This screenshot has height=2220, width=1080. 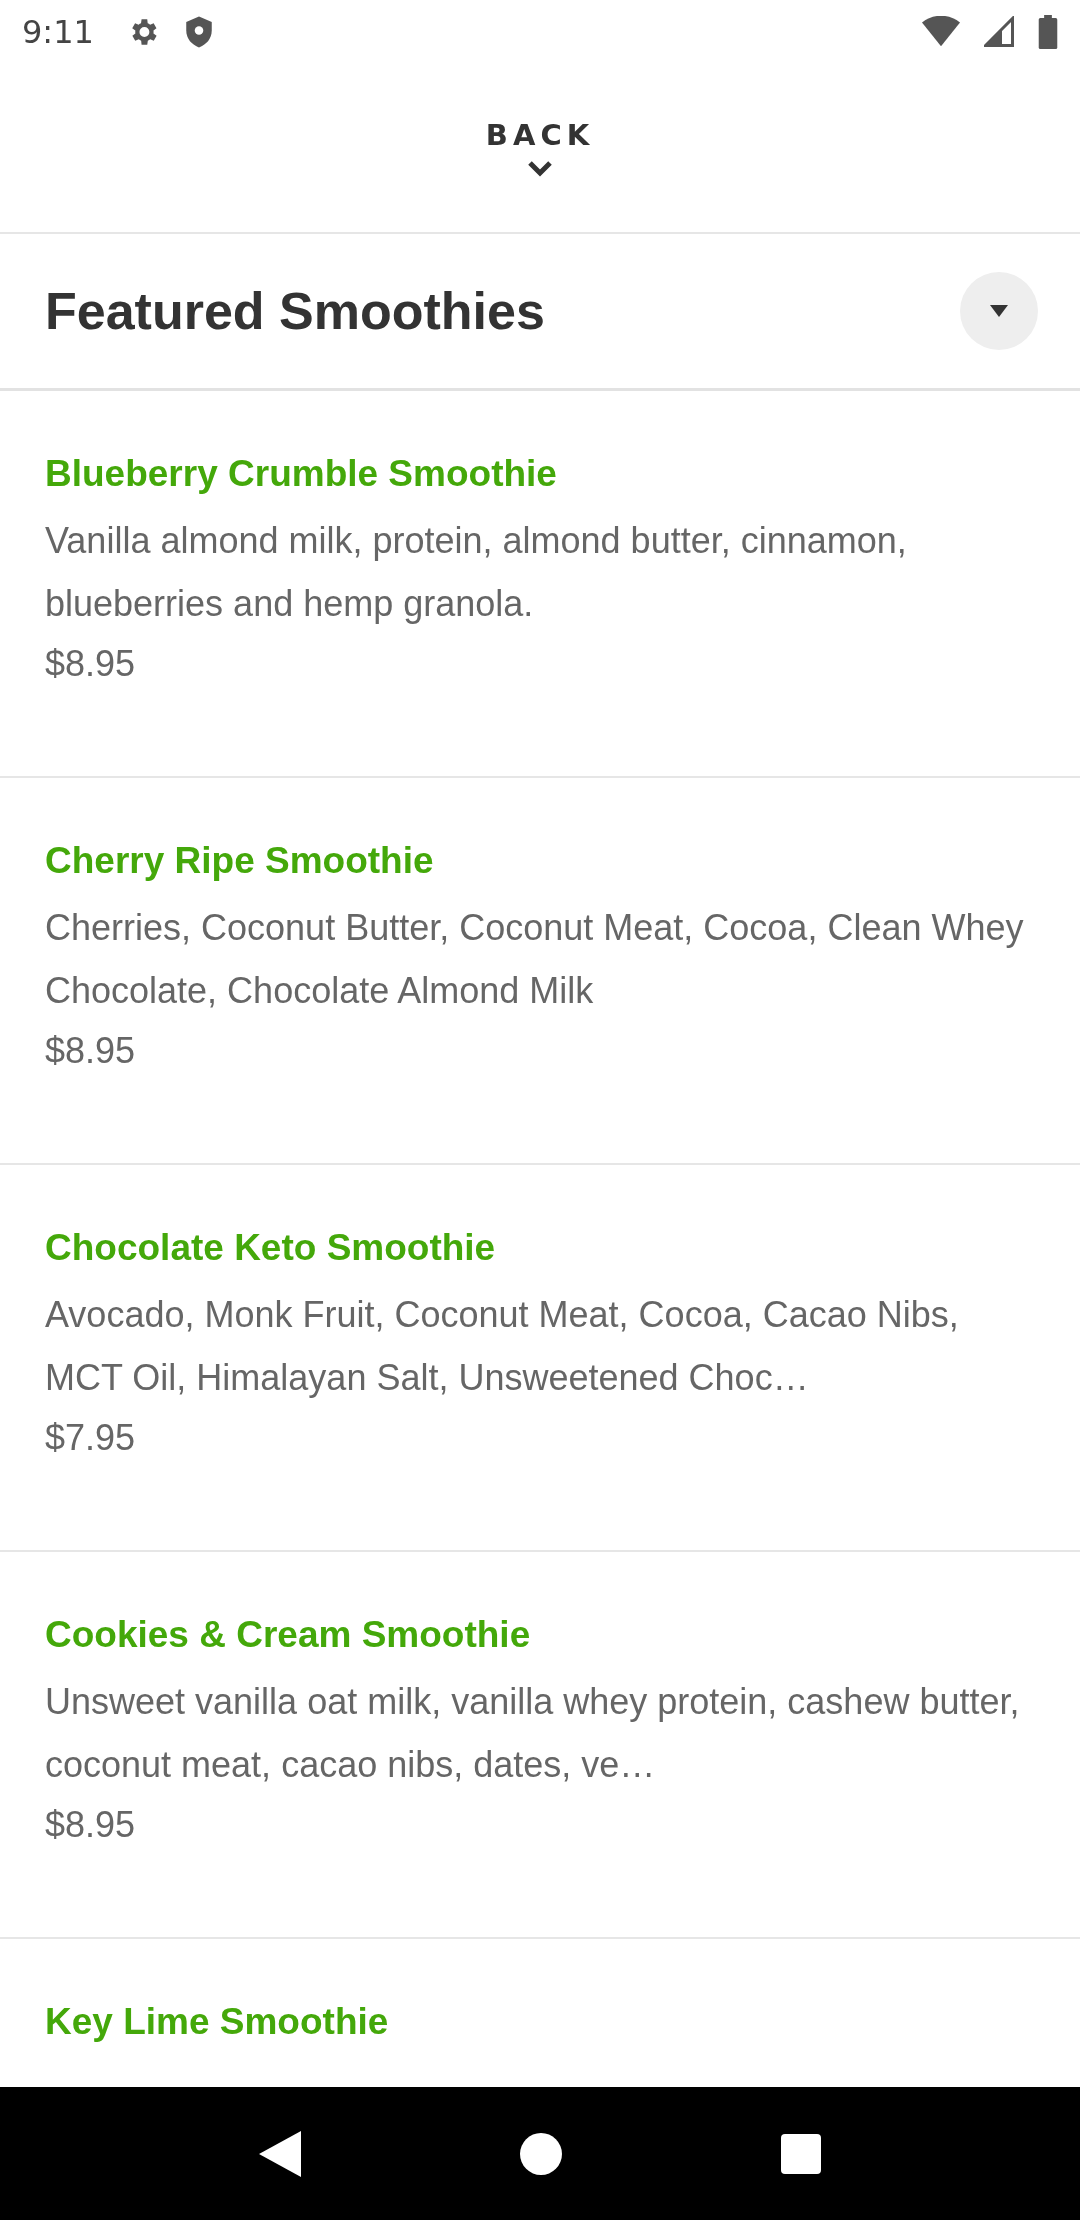 What do you see at coordinates (295, 311) in the screenshot?
I see `section-title: Featured Smoothies` at bounding box center [295, 311].